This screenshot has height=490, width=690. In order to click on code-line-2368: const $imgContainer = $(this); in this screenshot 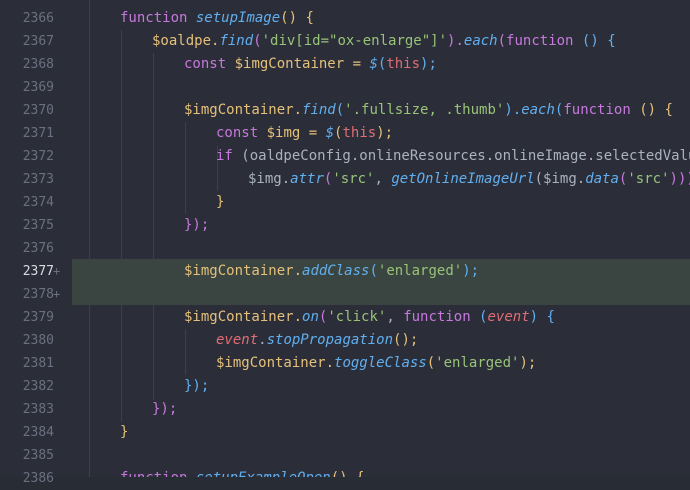, I will do `click(310, 64)`.